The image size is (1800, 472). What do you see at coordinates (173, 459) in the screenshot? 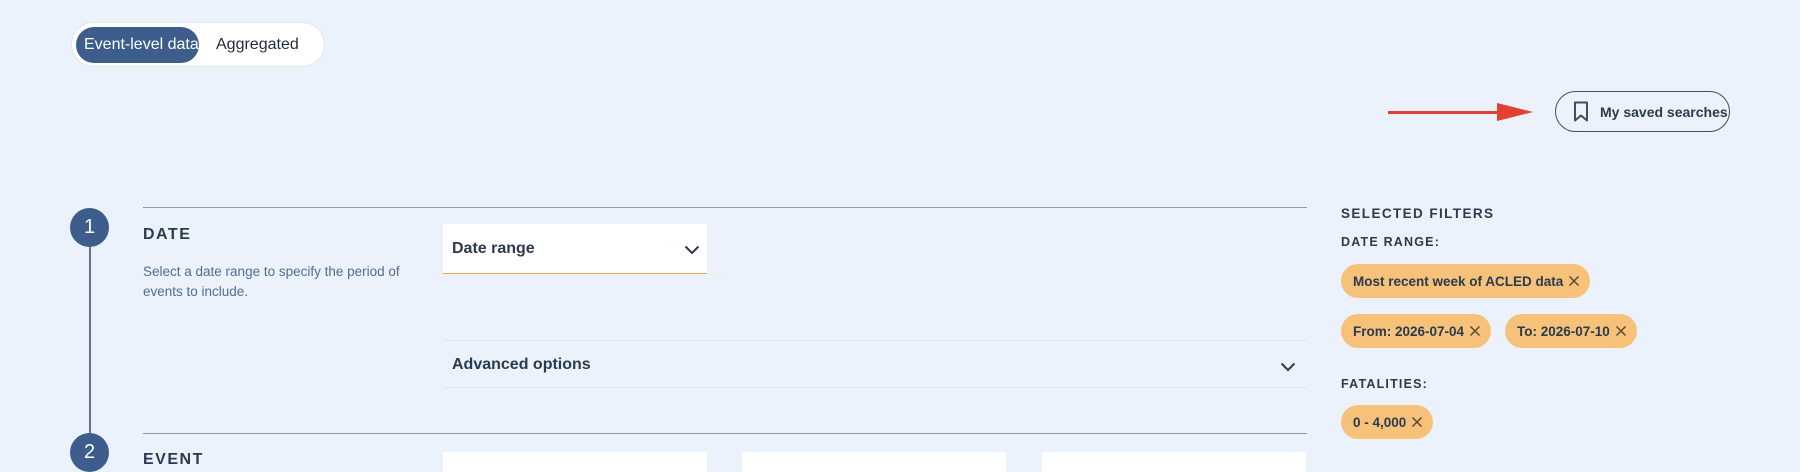
I see `event-section-title: EVENT` at bounding box center [173, 459].